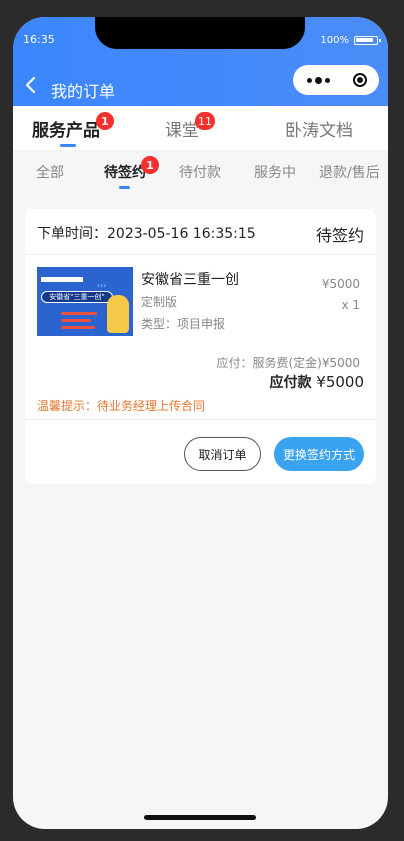 This screenshot has width=404, height=841. I want to click on product-type: 类型：项目申报, so click(183, 324).